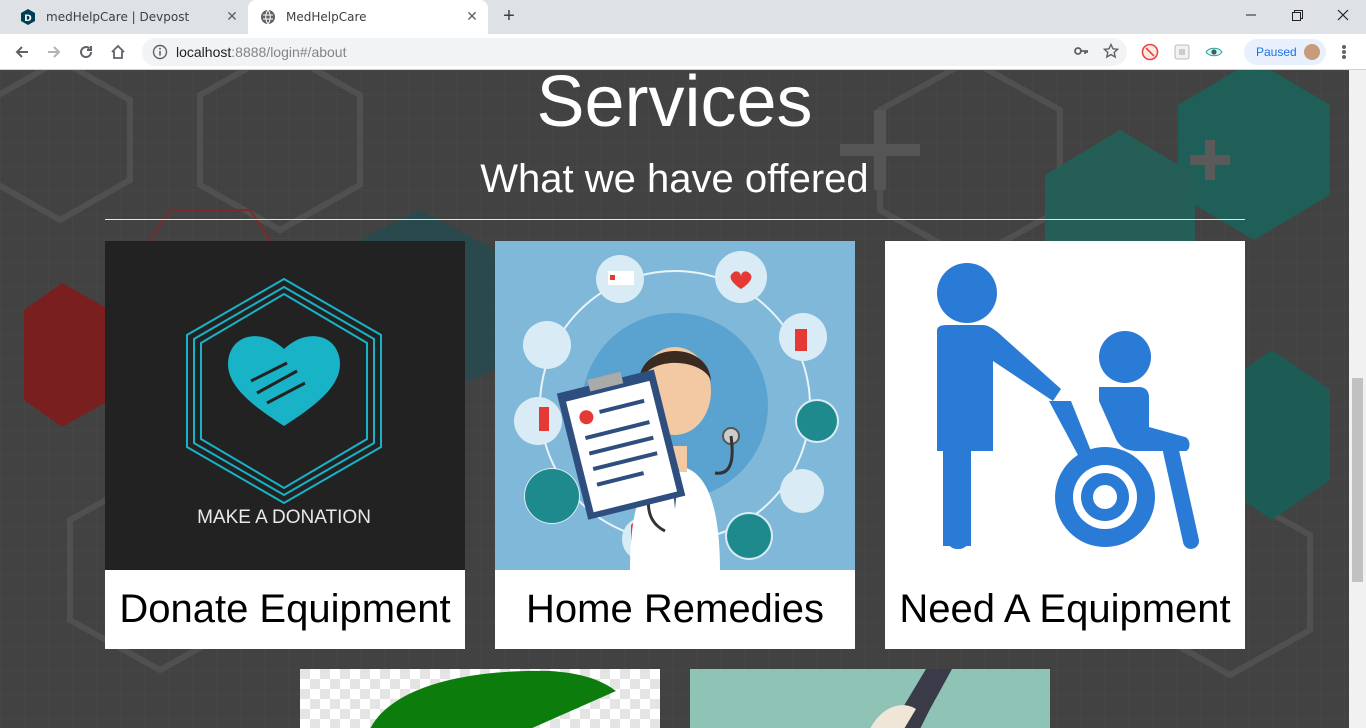 Image resolution: width=1366 pixels, height=728 pixels. What do you see at coordinates (22, 52) in the screenshot?
I see `back-icon` at bounding box center [22, 52].